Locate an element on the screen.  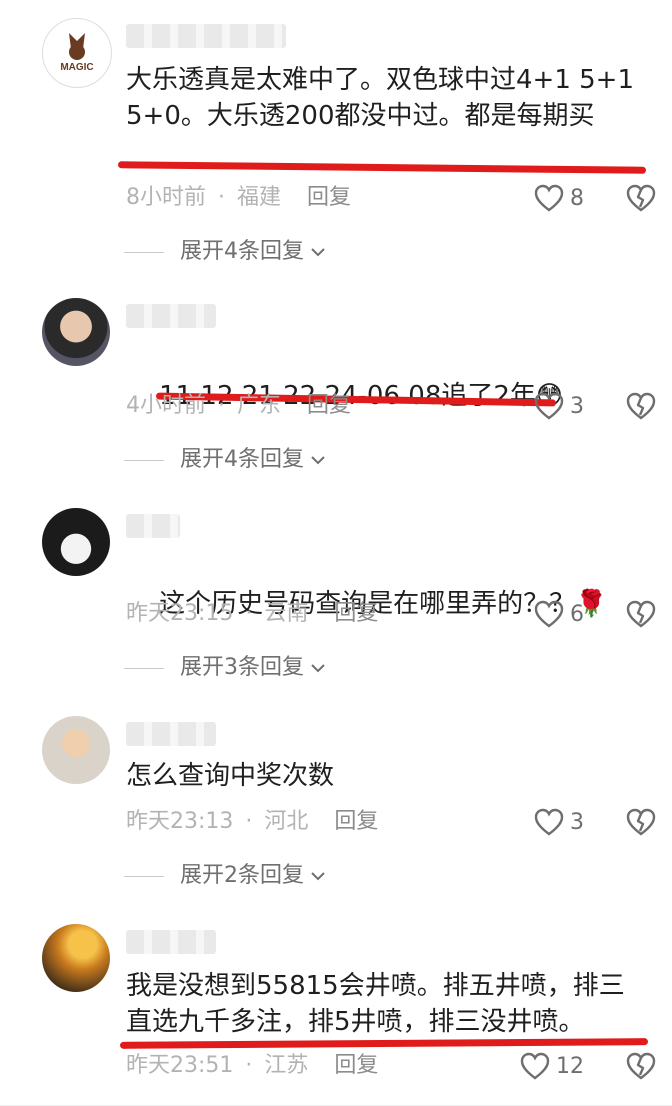
comment-location: 福建 is located at coordinates (259, 197).